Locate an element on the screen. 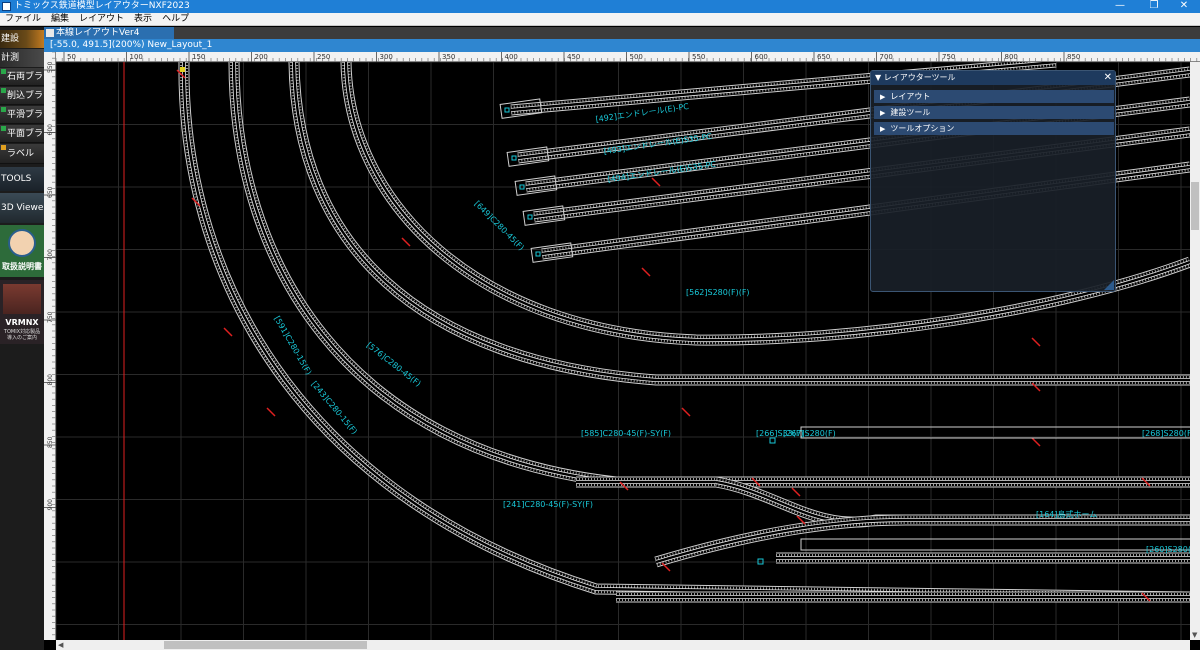  layouter-tool-panel: ▼ レイアウターツール ✕ ▶ レイアウト ▶ 建設ツール ▶ ツールオプション is located at coordinates (993, 181).